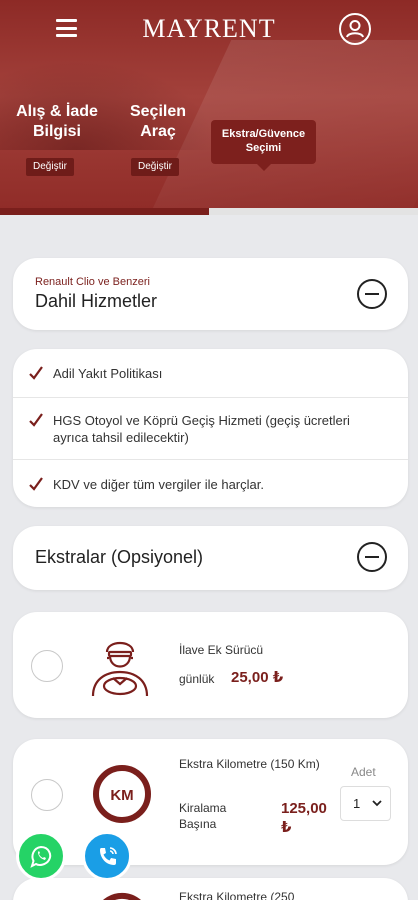 This screenshot has height=900, width=418. I want to click on quantity-label: Adet, so click(363, 772).